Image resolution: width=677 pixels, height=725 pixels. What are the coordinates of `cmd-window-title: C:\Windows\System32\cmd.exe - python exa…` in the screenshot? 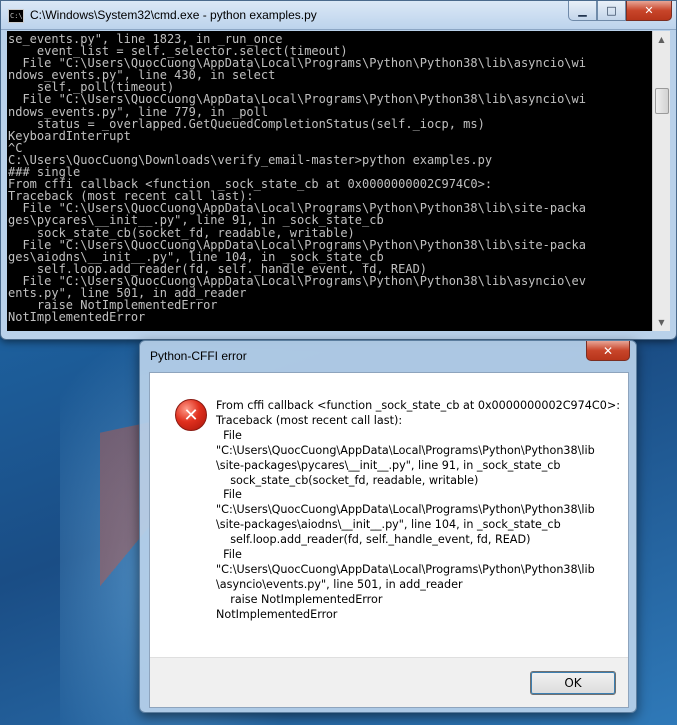 It's located at (173, 15).